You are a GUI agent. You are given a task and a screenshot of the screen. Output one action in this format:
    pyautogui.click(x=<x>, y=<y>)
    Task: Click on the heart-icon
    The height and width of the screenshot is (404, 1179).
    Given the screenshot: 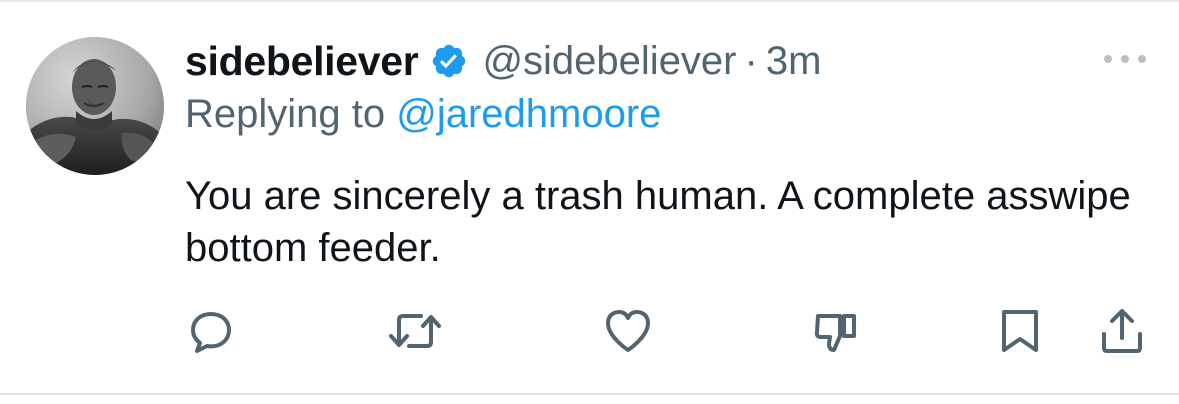 What is the action you would take?
    pyautogui.click(x=628, y=331)
    